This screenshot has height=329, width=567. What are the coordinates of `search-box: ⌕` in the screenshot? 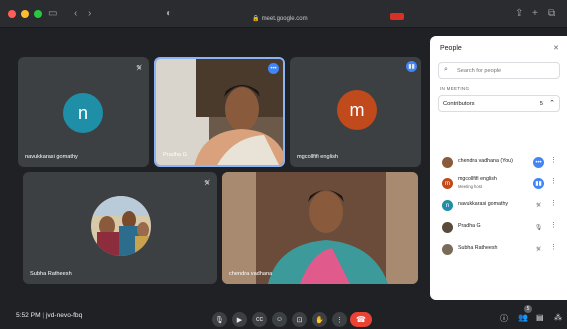 It's located at (499, 70).